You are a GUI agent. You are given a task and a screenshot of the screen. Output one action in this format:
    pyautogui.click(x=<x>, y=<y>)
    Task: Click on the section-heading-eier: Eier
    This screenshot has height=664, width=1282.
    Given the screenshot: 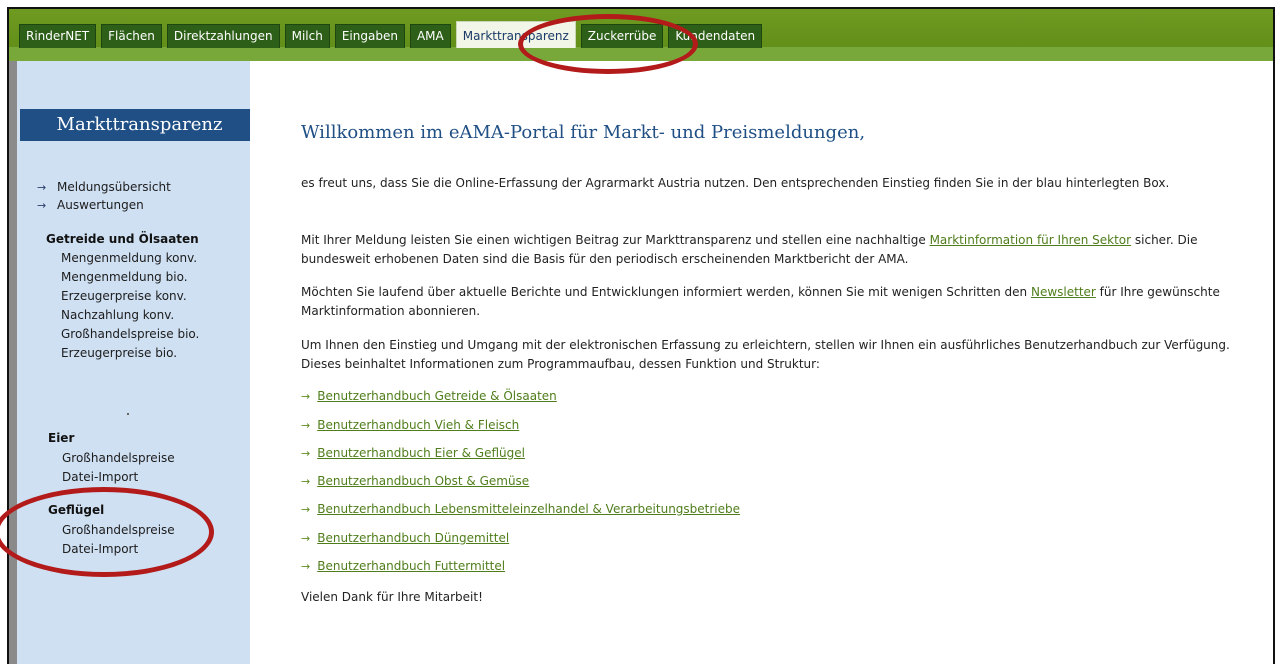 What is the action you would take?
    pyautogui.click(x=61, y=438)
    